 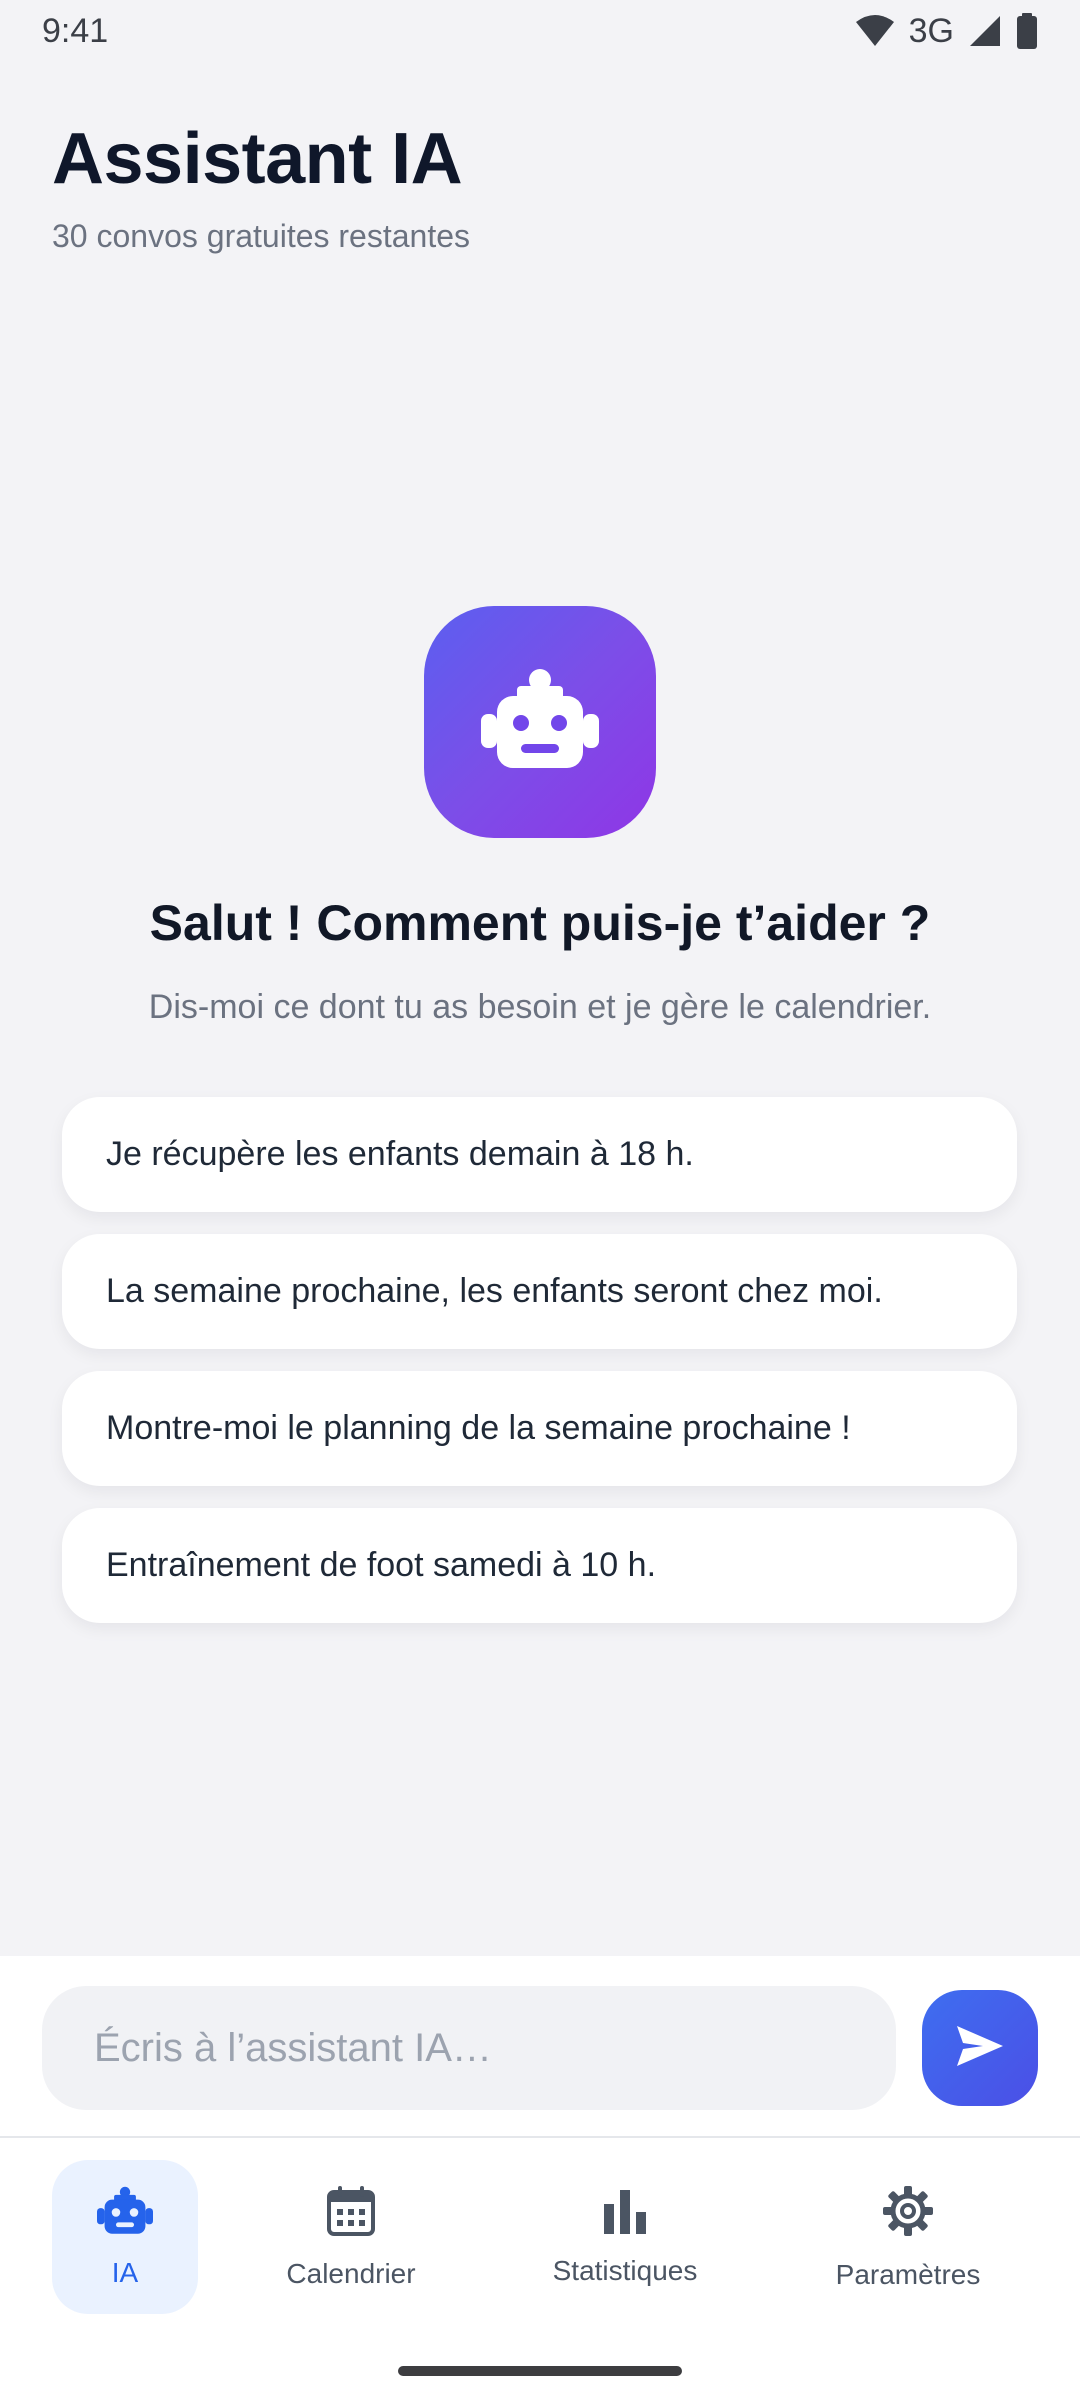 I want to click on home-indicator, so click(x=540, y=2371).